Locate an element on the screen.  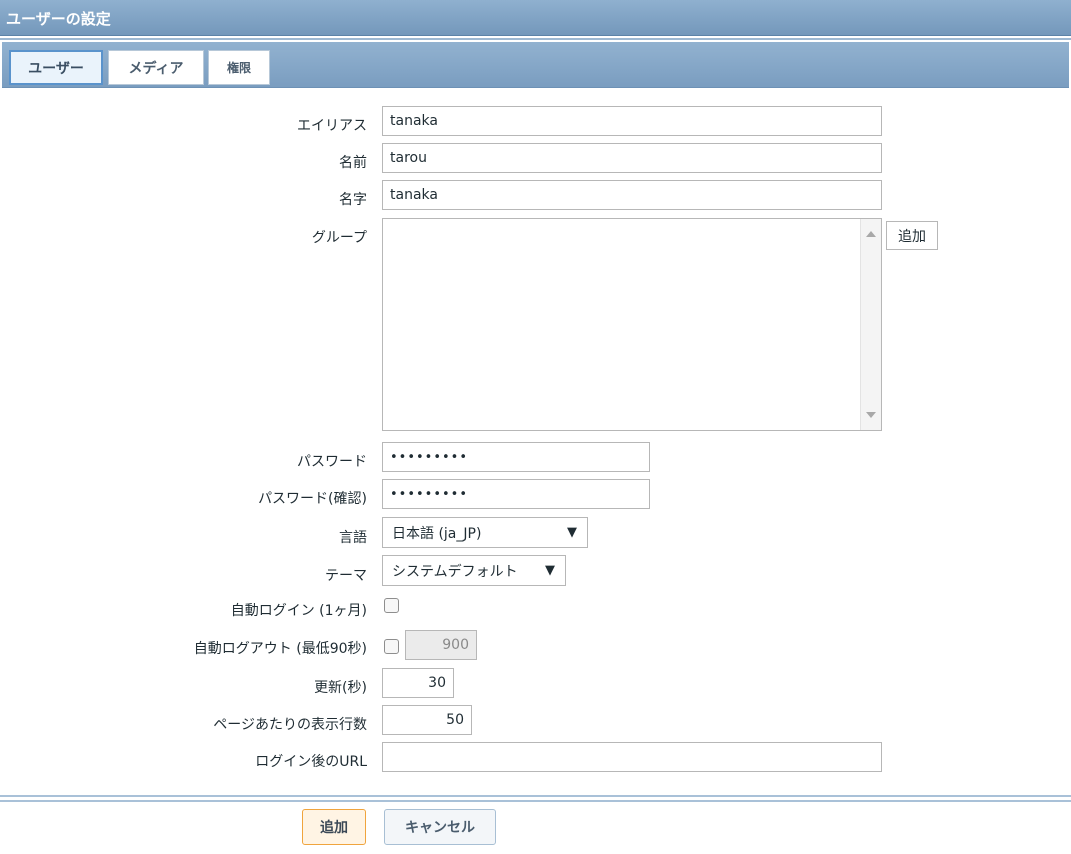
groups-add-button: 追加 is located at coordinates (912, 235).